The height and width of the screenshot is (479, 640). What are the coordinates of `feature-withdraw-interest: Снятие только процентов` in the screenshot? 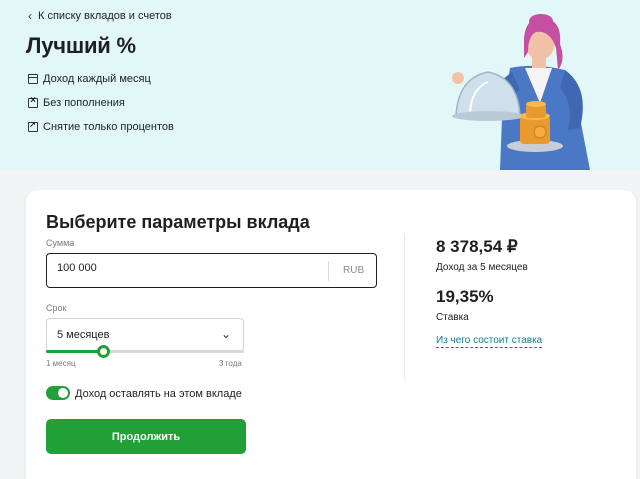 It's located at (101, 126).